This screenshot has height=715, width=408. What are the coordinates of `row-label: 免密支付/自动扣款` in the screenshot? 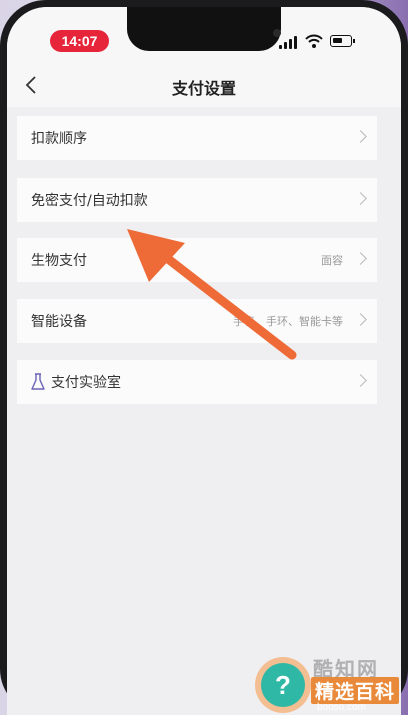 It's located at (89, 201).